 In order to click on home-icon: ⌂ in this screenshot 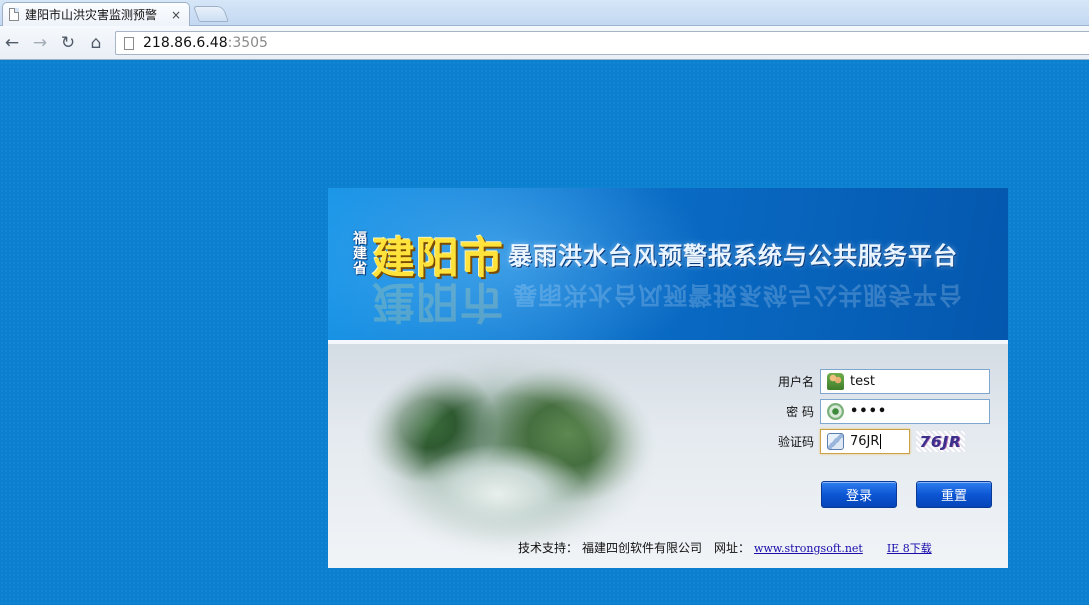, I will do `click(96, 43)`.